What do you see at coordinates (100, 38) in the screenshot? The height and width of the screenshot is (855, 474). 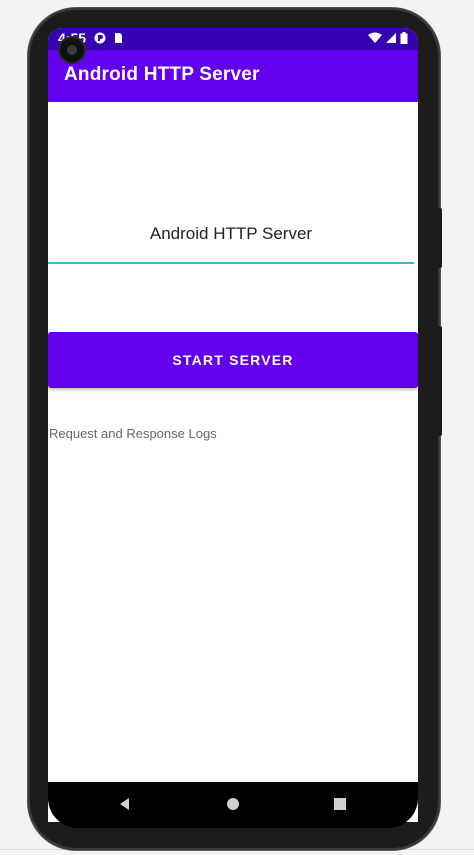 I see `app-notification-icon` at bounding box center [100, 38].